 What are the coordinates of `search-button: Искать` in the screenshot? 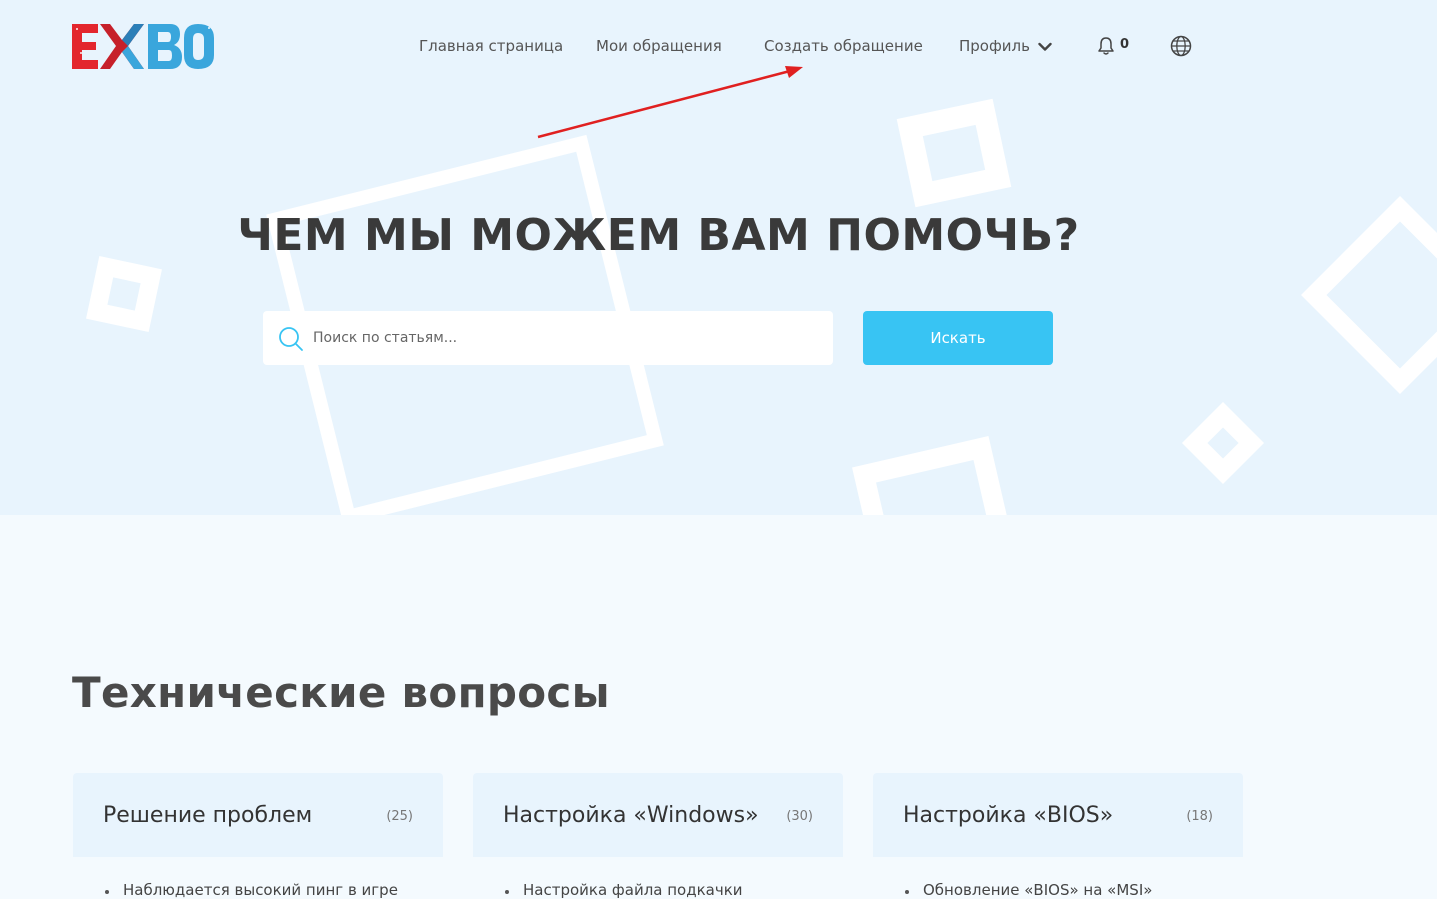 It's located at (958, 338).